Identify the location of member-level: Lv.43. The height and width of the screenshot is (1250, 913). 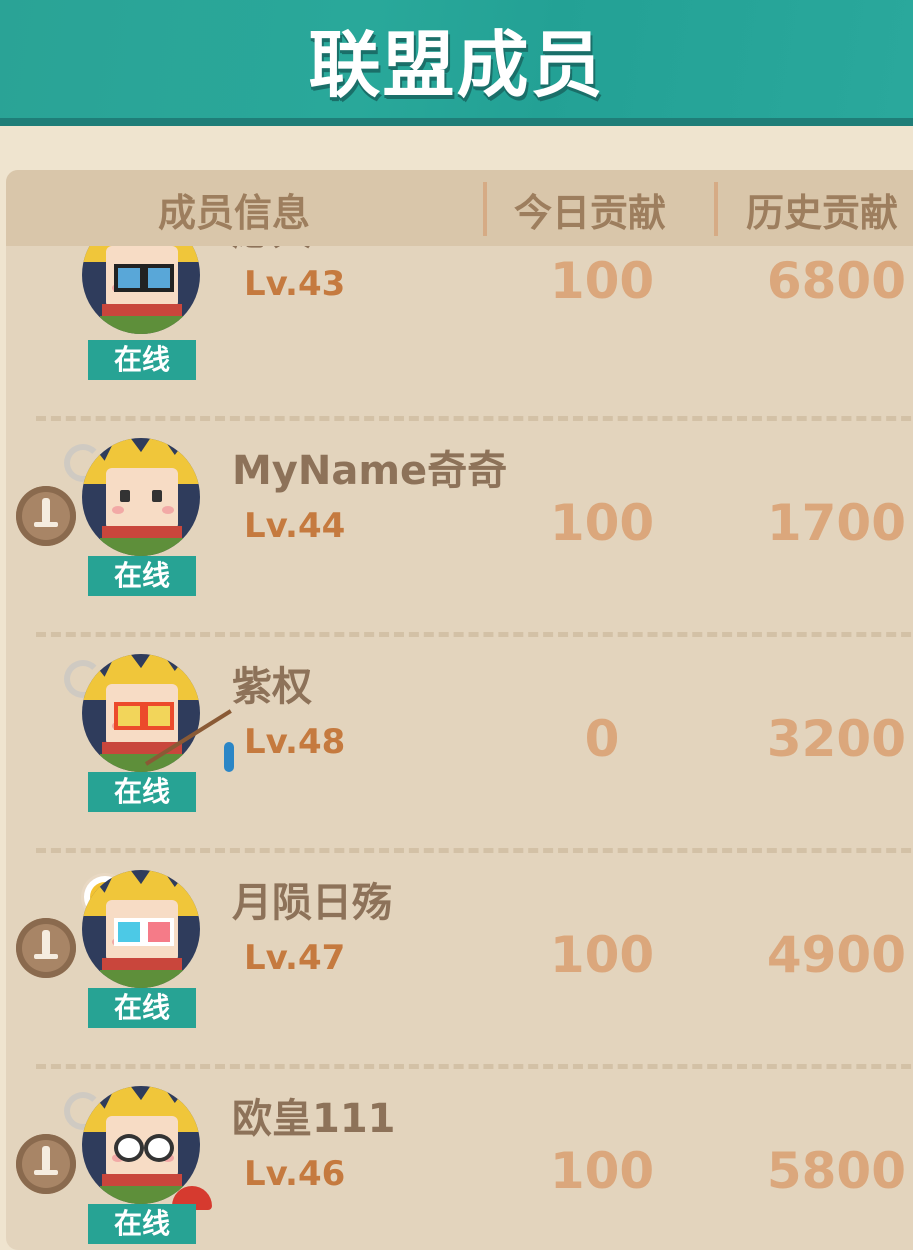
(295, 284).